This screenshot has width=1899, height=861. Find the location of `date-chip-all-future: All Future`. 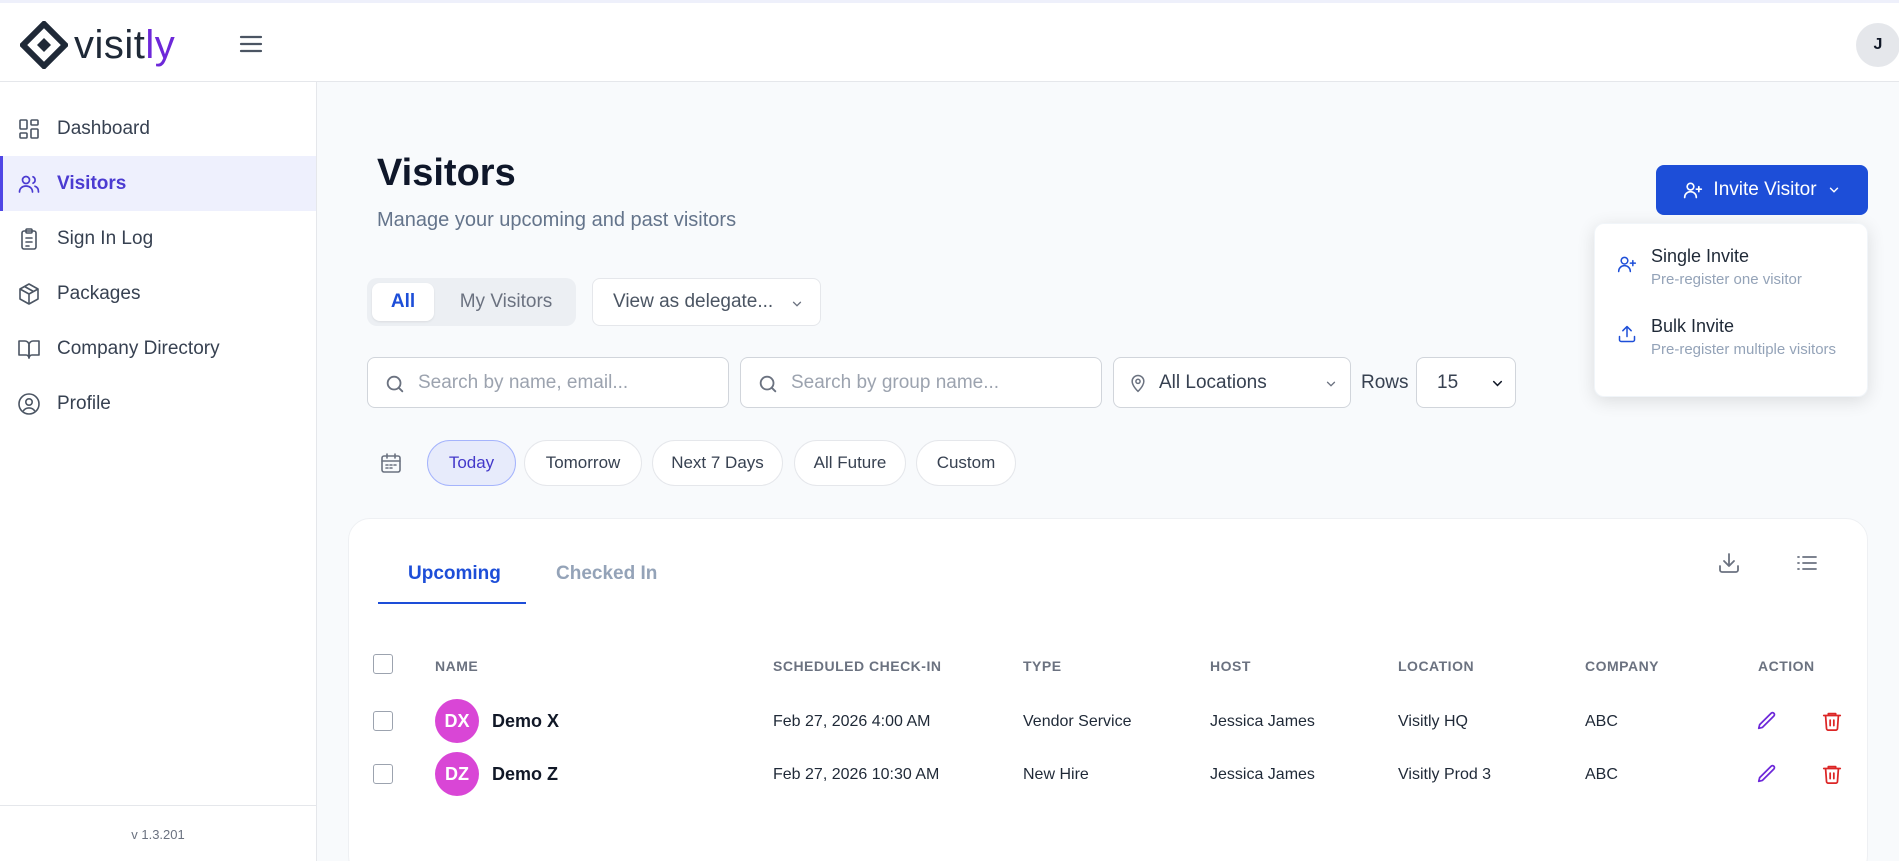

date-chip-all-future: All Future is located at coordinates (850, 463).